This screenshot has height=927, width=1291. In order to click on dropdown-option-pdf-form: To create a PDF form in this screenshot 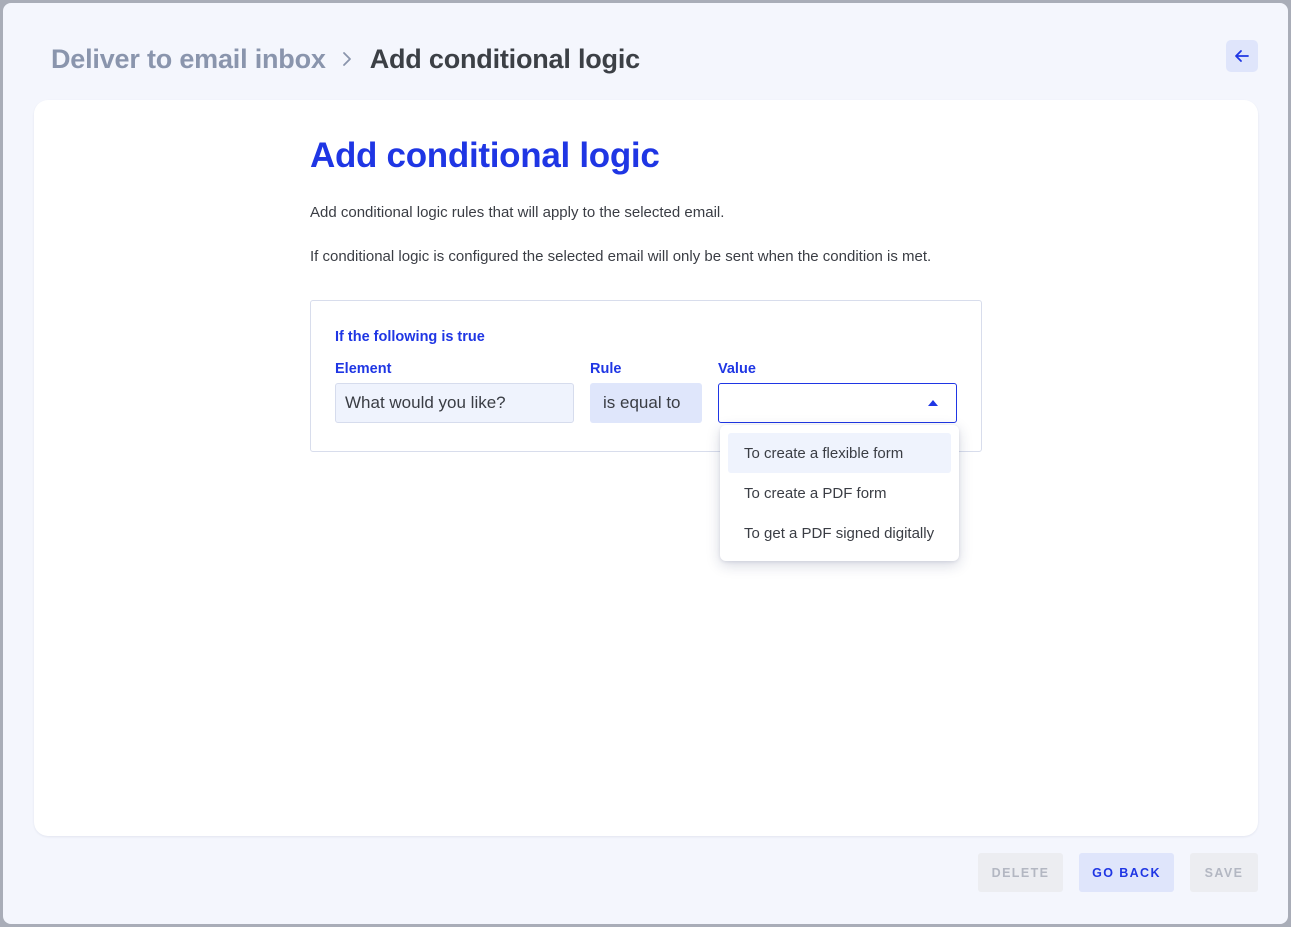, I will do `click(839, 493)`.